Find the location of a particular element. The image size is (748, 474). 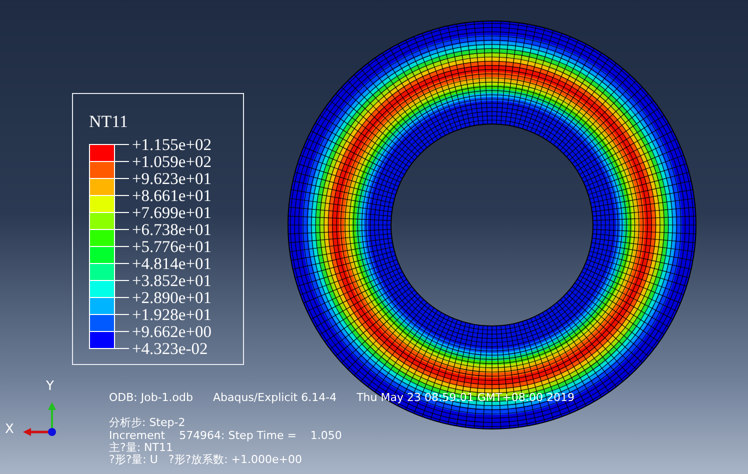

solver-version: Abaqus/Explicit 6.14-4 is located at coordinates (275, 398).